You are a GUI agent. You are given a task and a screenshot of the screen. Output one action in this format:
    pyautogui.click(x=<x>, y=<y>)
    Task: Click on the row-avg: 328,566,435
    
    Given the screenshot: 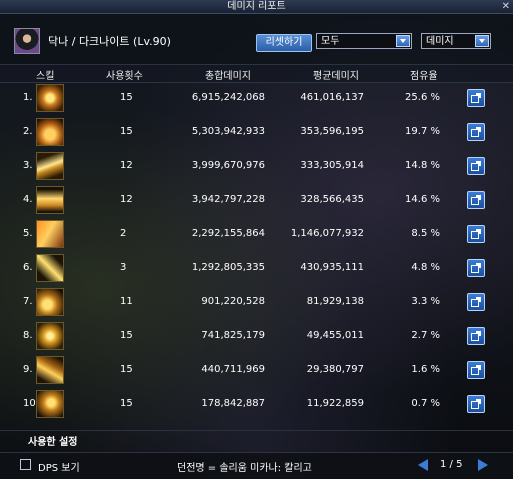 What is the action you would take?
    pyautogui.click(x=332, y=199)
    